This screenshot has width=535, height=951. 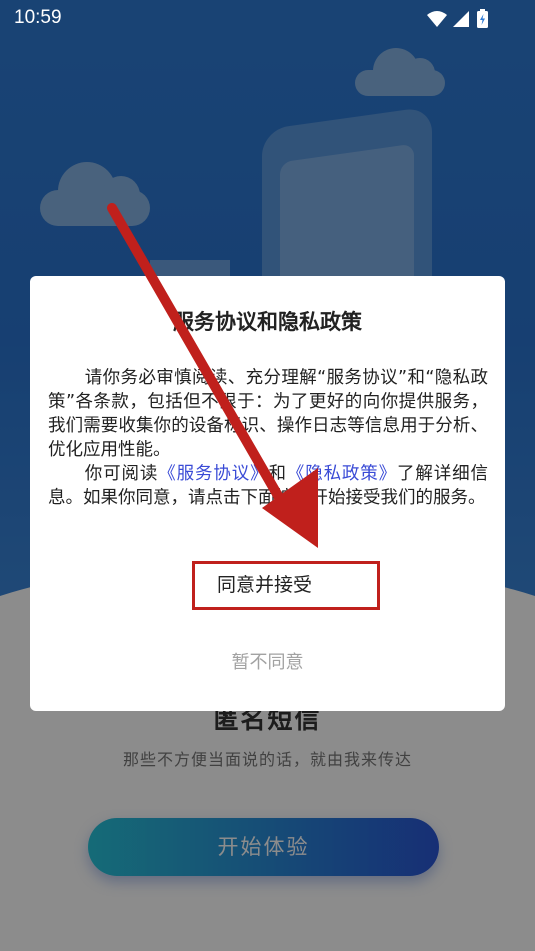 What do you see at coordinates (267, 322) in the screenshot?
I see `dialog-title: 服务协议和隐私政策` at bounding box center [267, 322].